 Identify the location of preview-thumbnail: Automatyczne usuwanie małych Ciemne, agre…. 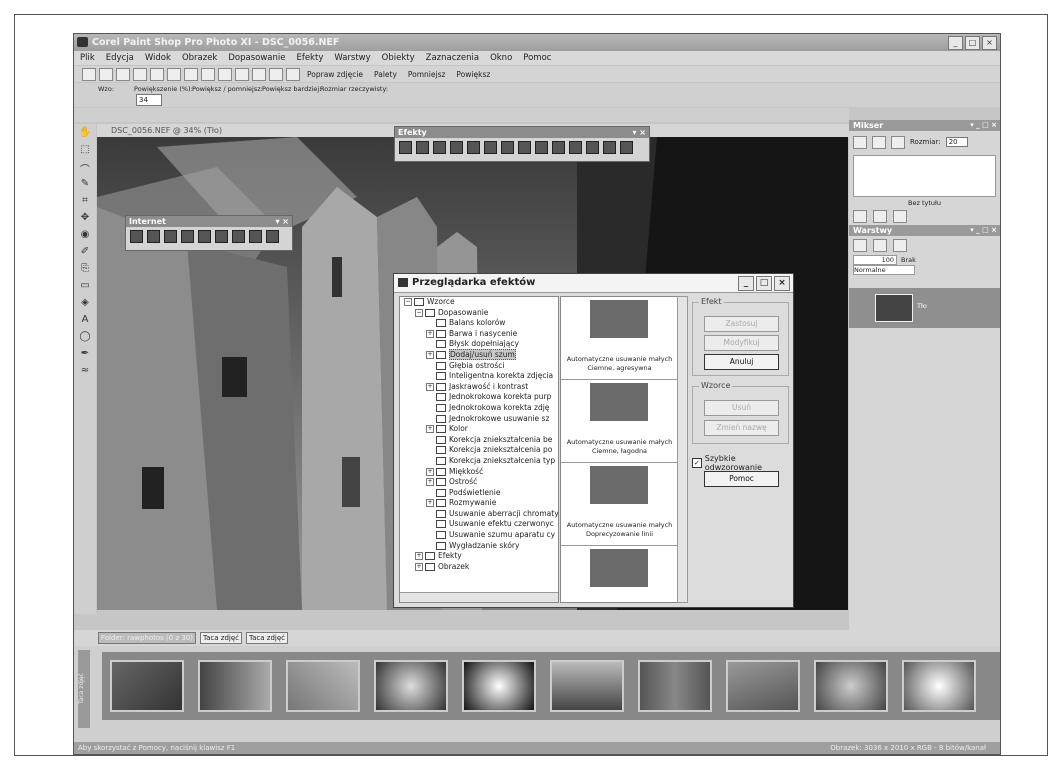
(619, 338).